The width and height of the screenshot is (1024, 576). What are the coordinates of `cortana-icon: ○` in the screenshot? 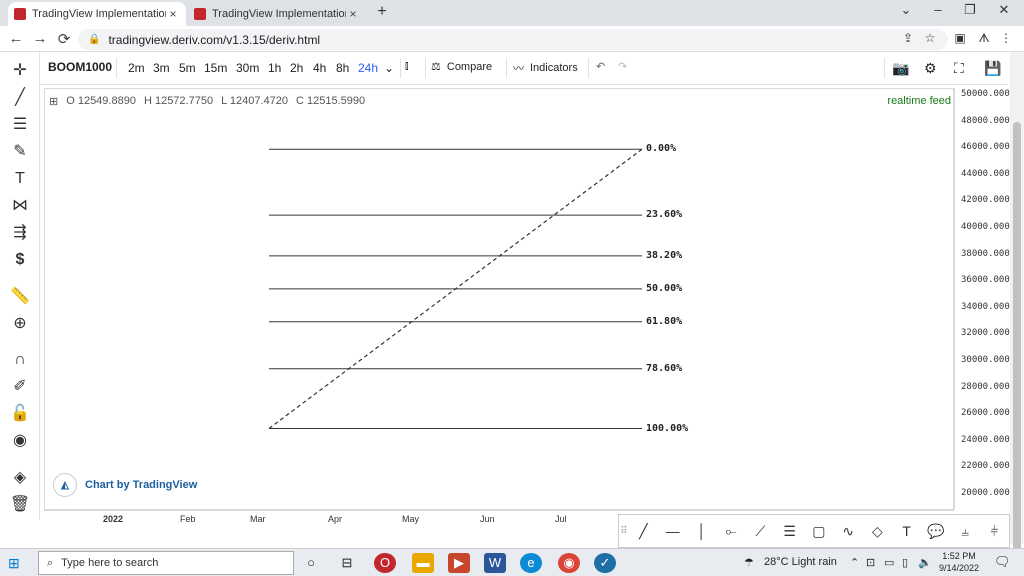 It's located at (311, 563).